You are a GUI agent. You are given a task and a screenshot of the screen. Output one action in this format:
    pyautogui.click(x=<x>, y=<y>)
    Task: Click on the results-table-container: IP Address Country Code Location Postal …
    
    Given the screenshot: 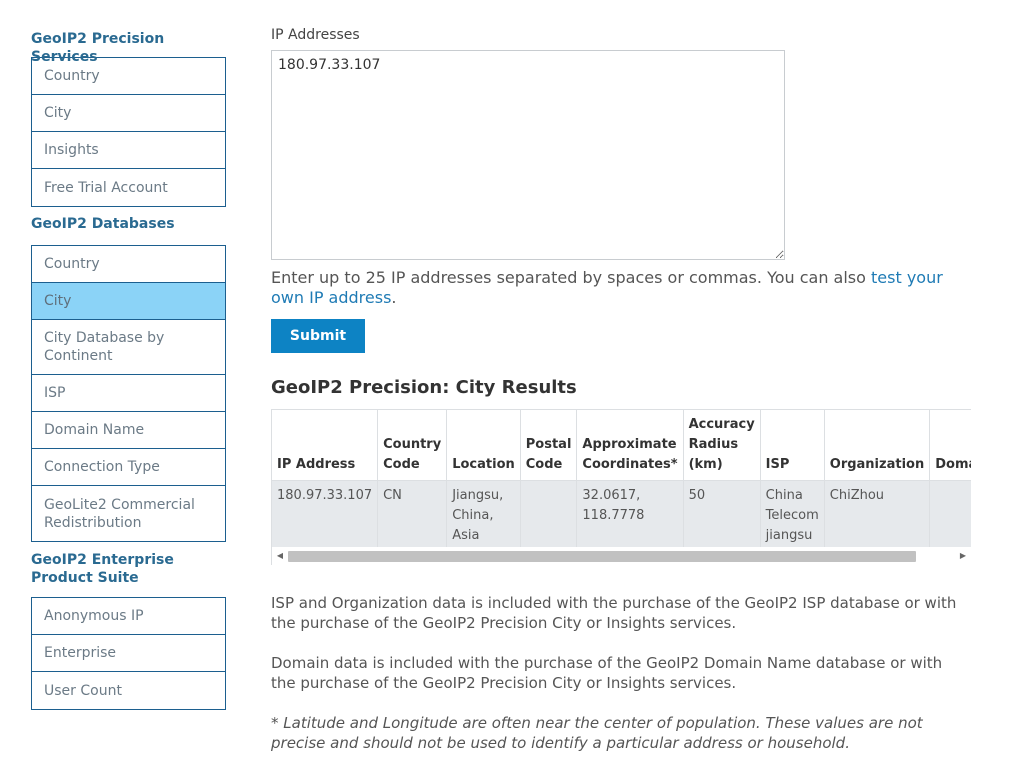 What is the action you would take?
    pyautogui.click(x=621, y=478)
    